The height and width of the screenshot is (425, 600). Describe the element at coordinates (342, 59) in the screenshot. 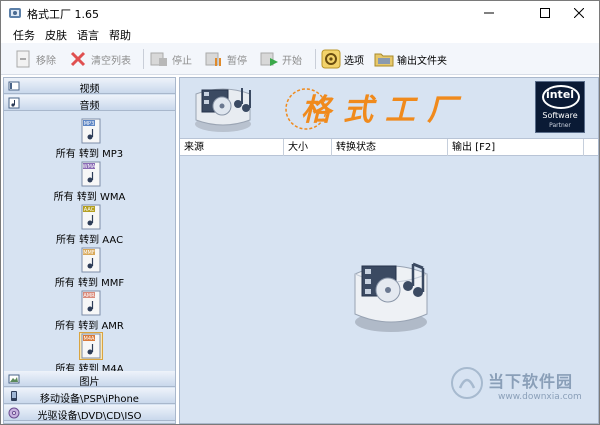

I see `options-button: 选项` at that location.